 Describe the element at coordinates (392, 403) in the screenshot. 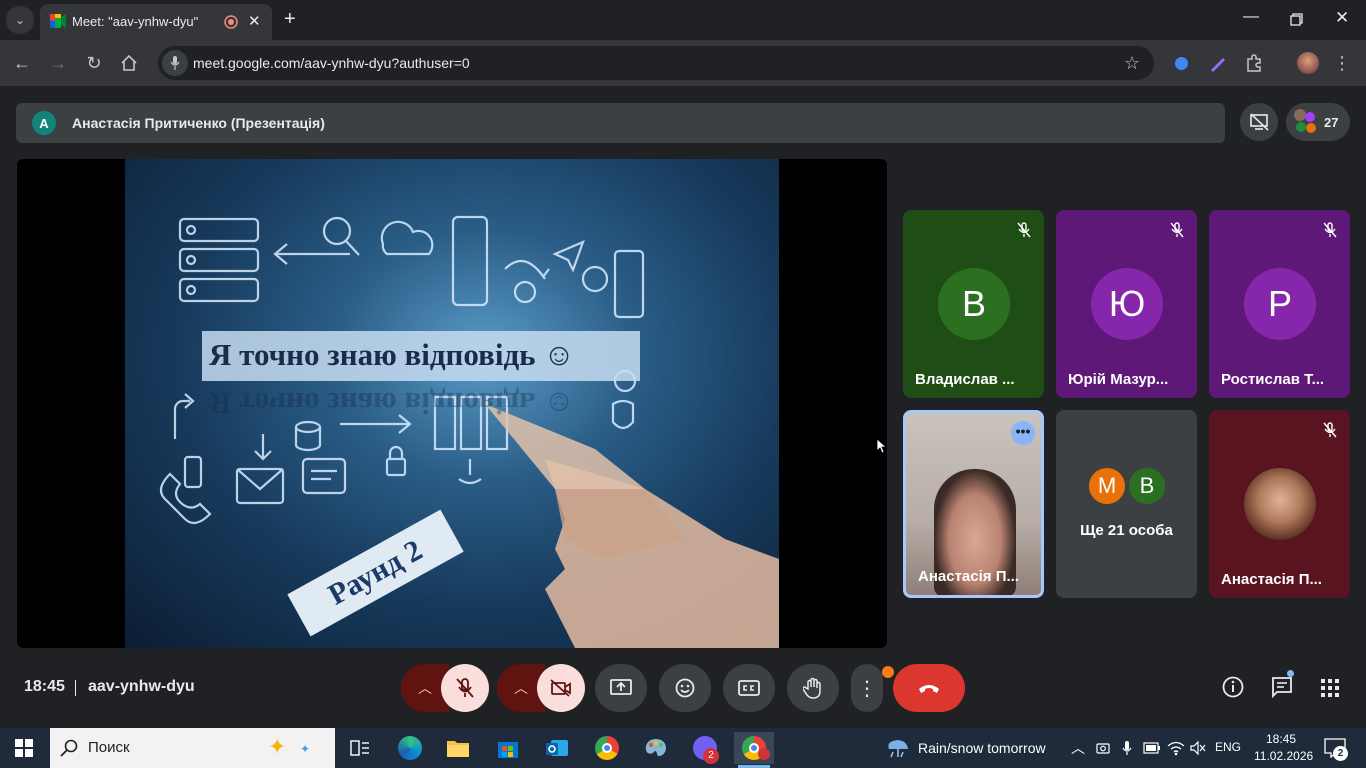

I see `slide-title-reflection: Я точно знаю відповідь ☺` at that location.